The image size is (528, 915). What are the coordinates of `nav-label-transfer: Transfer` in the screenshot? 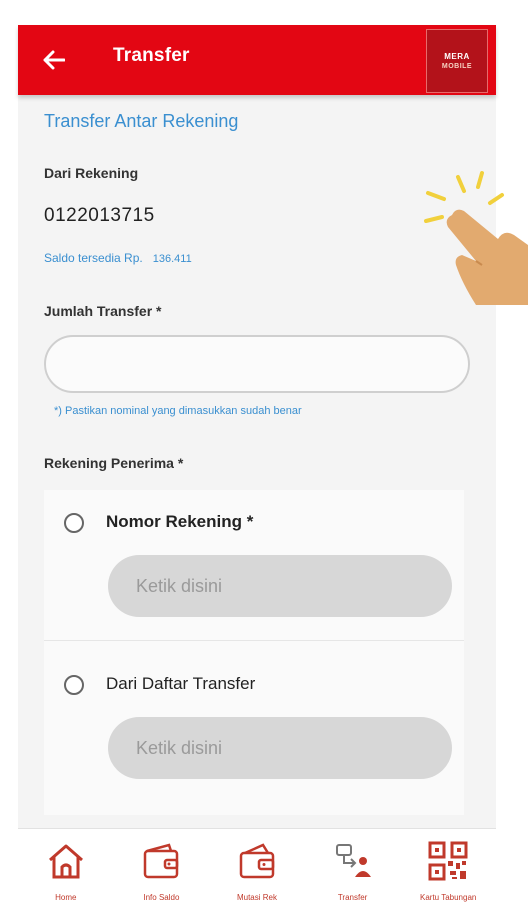 It's located at (352, 897).